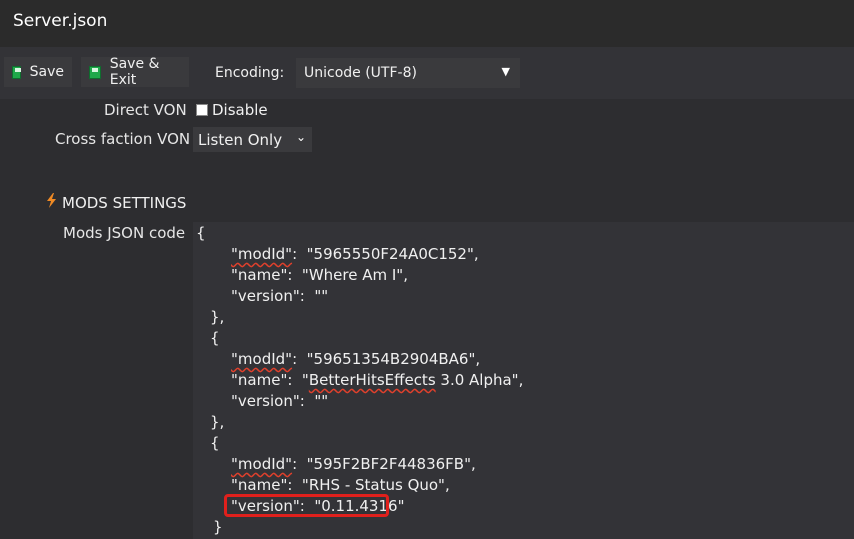 The height and width of the screenshot is (539, 854). What do you see at coordinates (479, 380) in the screenshot?
I see `json-value: 3.0 Alpha",` at bounding box center [479, 380].